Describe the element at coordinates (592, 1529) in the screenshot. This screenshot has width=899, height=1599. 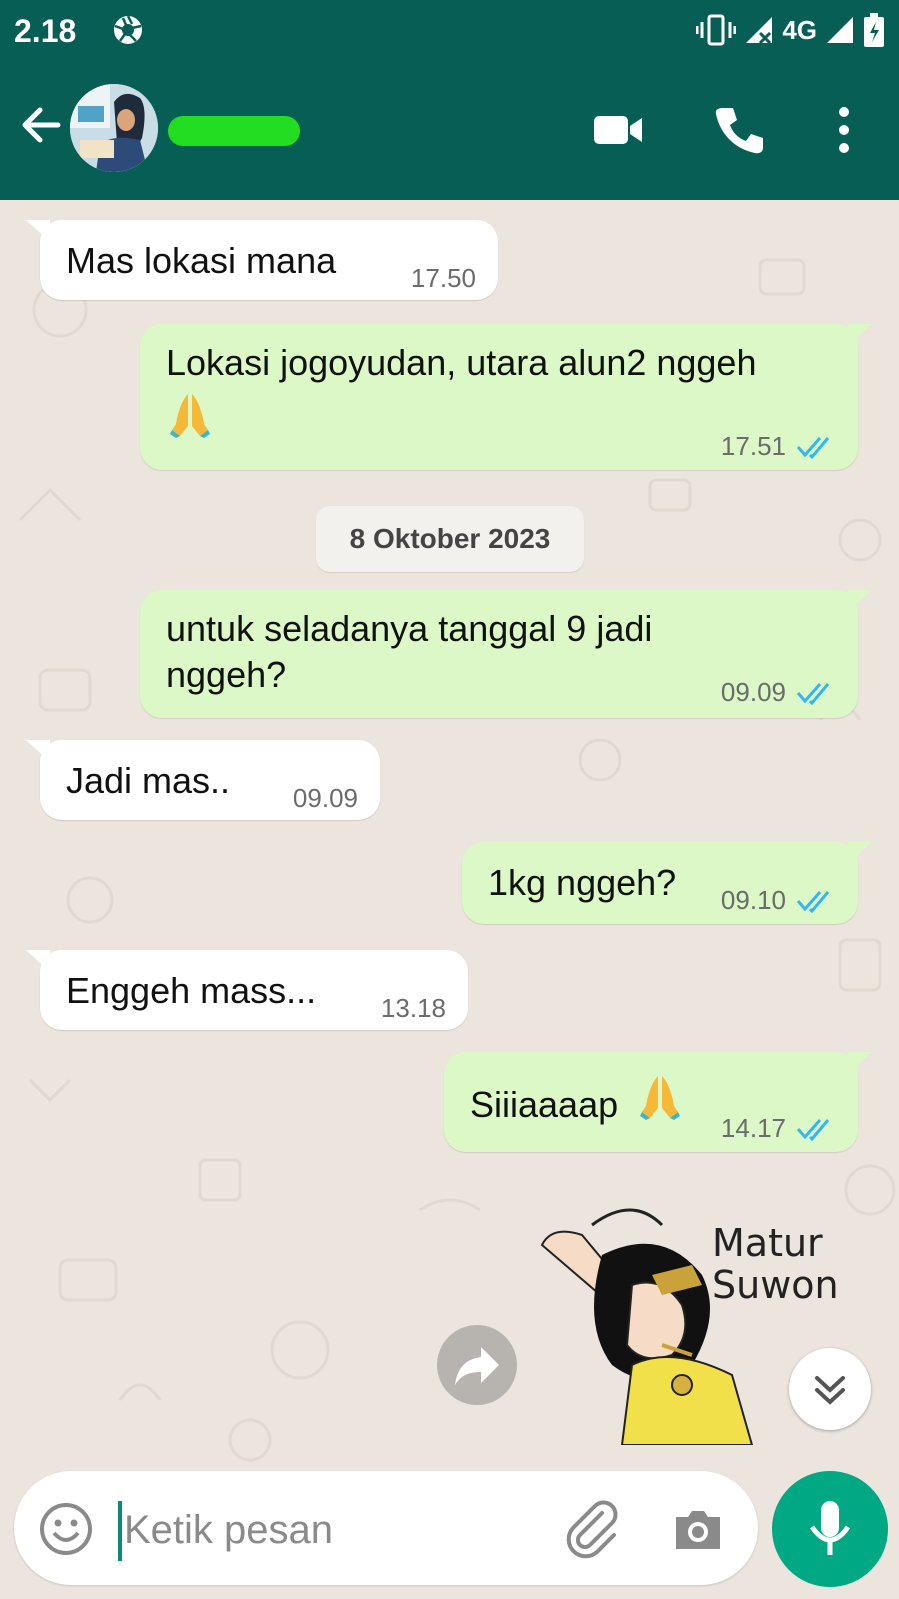
I see `attachment-paperclip-icon` at that location.